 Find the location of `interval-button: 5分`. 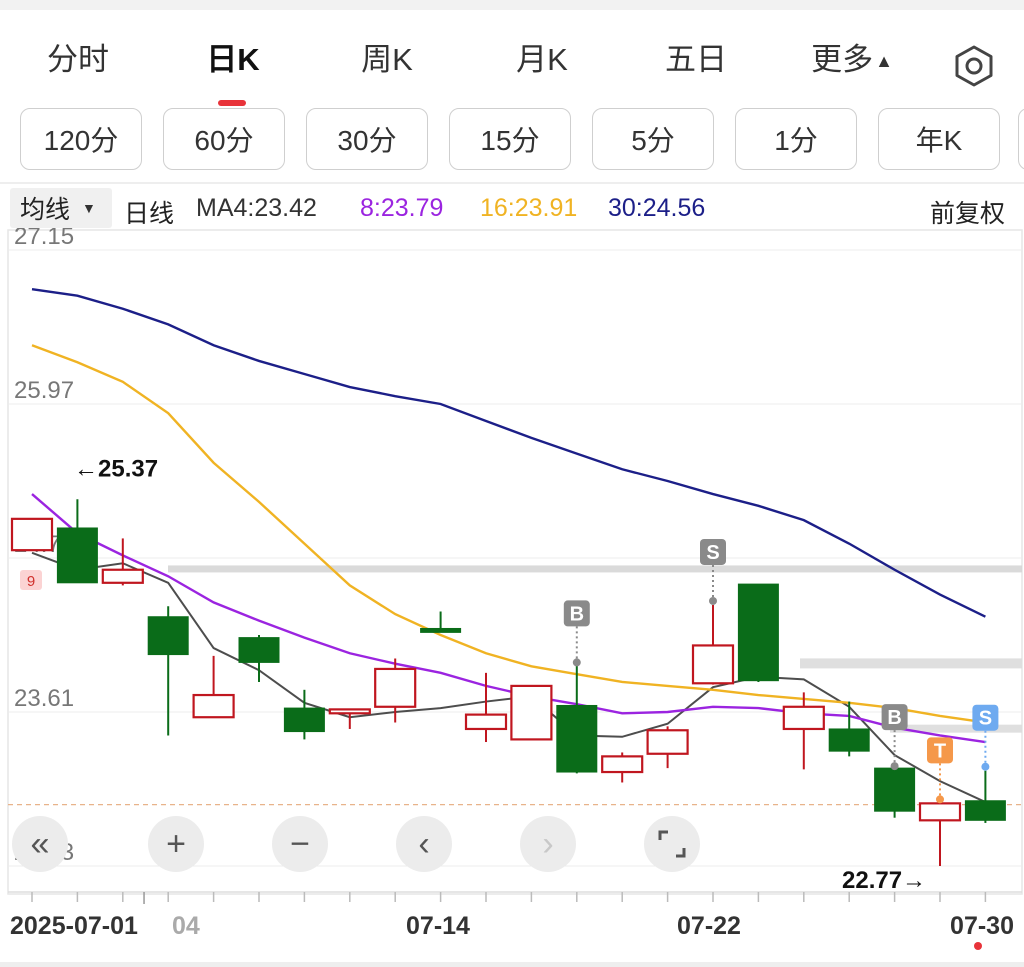

interval-button: 5分 is located at coordinates (653, 139).